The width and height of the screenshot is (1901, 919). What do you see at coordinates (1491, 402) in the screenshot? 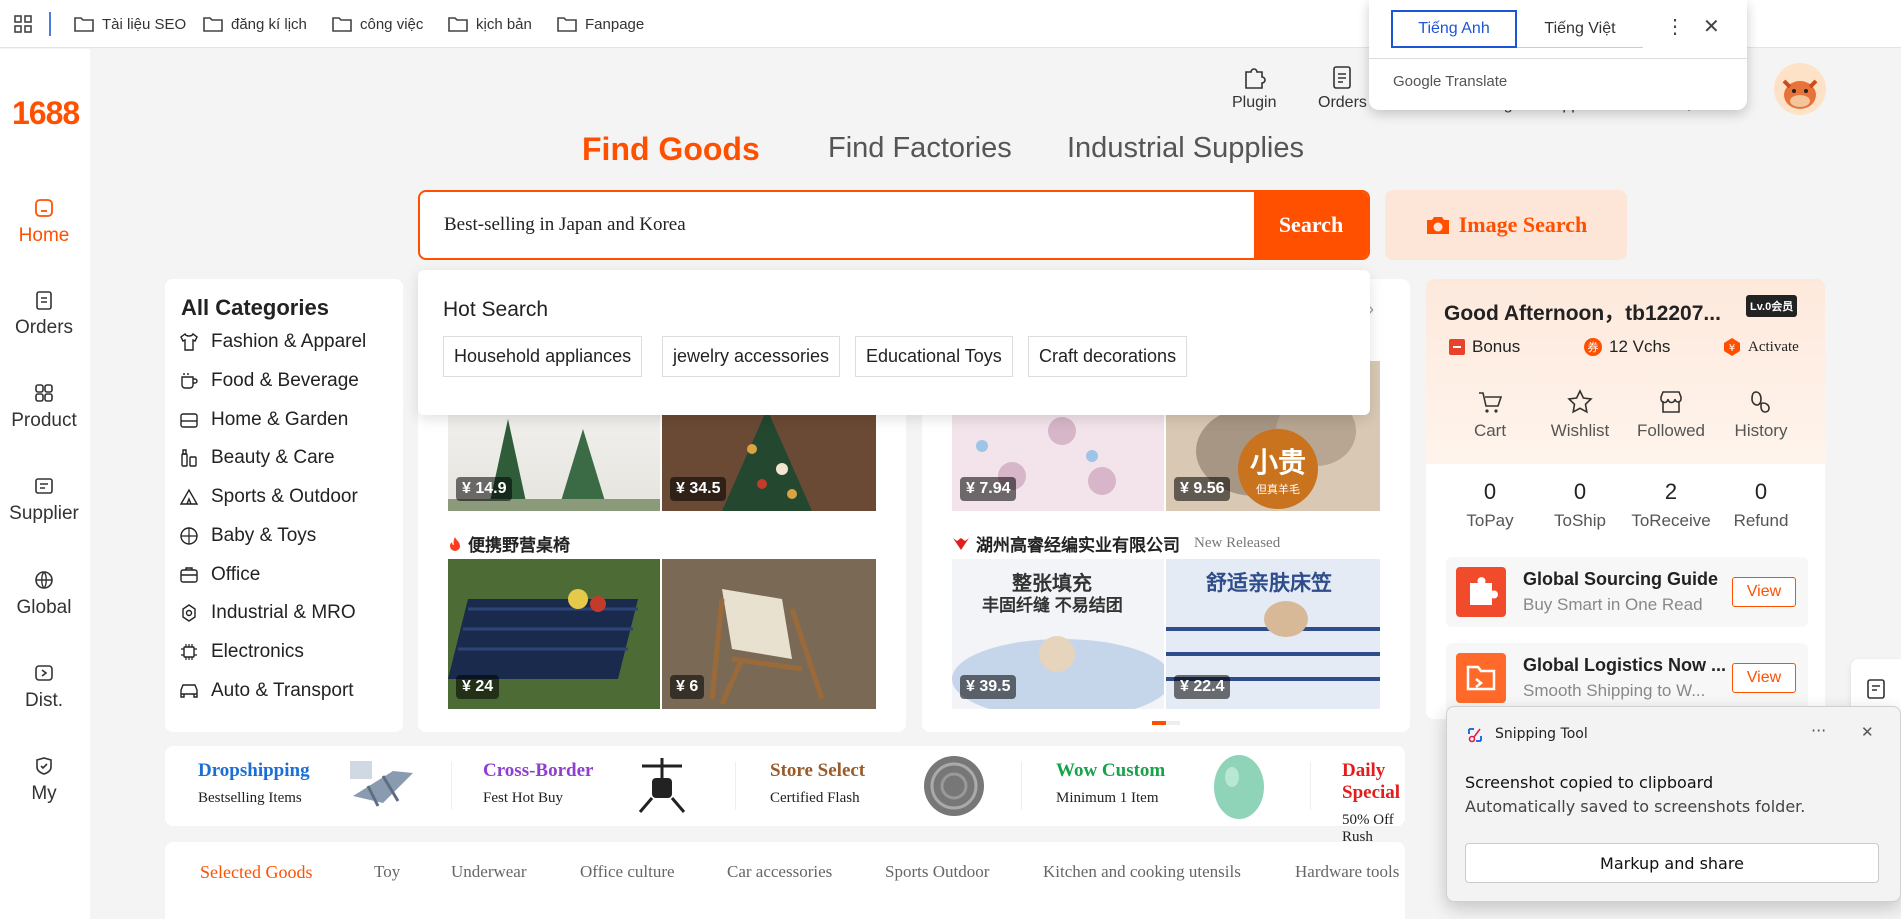
I see `cart-icon` at bounding box center [1491, 402].